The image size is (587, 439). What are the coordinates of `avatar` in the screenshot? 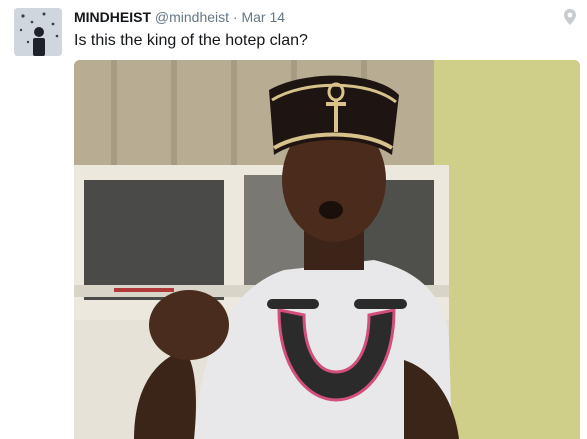 It's located at (38, 32).